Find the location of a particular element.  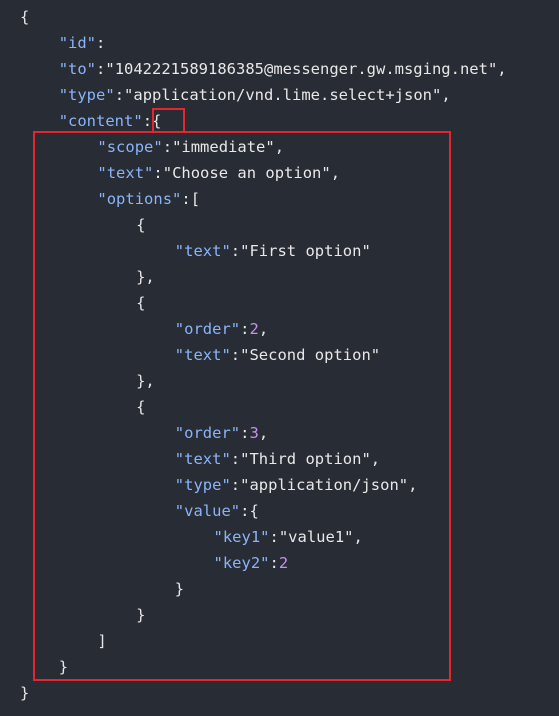

code-line: "text":"First option" is located at coordinates (273, 251).